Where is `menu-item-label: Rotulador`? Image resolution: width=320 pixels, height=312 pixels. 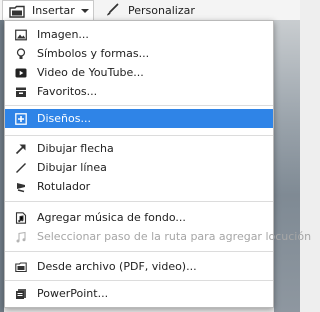 menu-item-label: Rotulador is located at coordinates (64, 186).